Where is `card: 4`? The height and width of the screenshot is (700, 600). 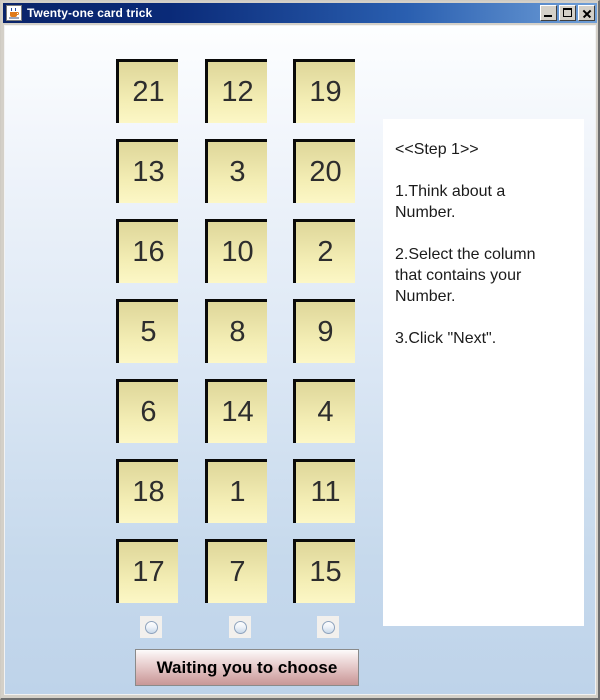 card: 4 is located at coordinates (324, 411).